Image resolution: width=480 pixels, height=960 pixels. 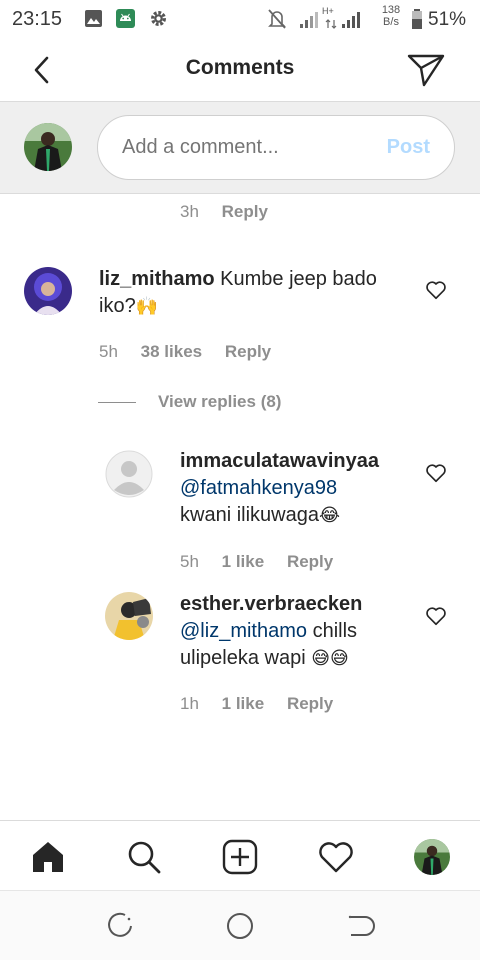 I want to click on profile-avatar, so click(x=432, y=857).